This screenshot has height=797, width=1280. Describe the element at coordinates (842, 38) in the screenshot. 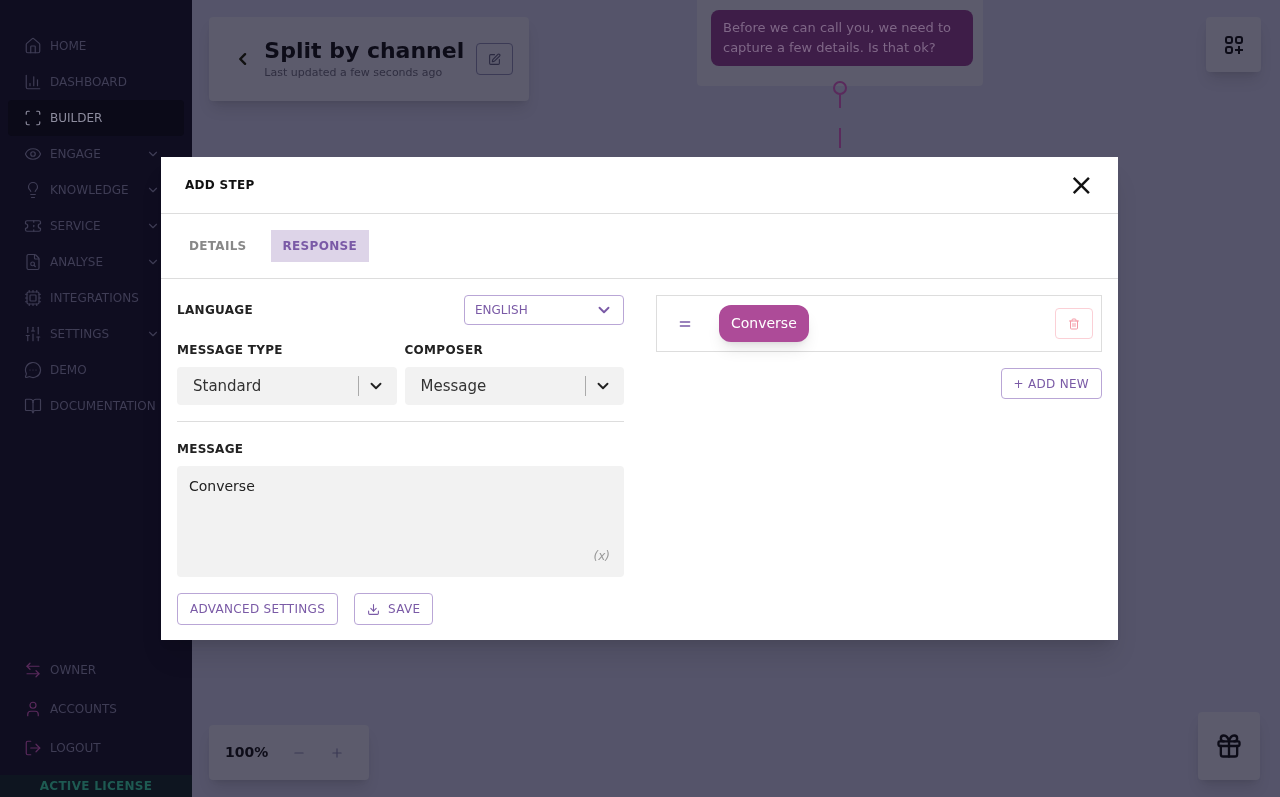

I see `message-bubble: Before we can call you, we need to capture a few details. Is that ok?` at that location.